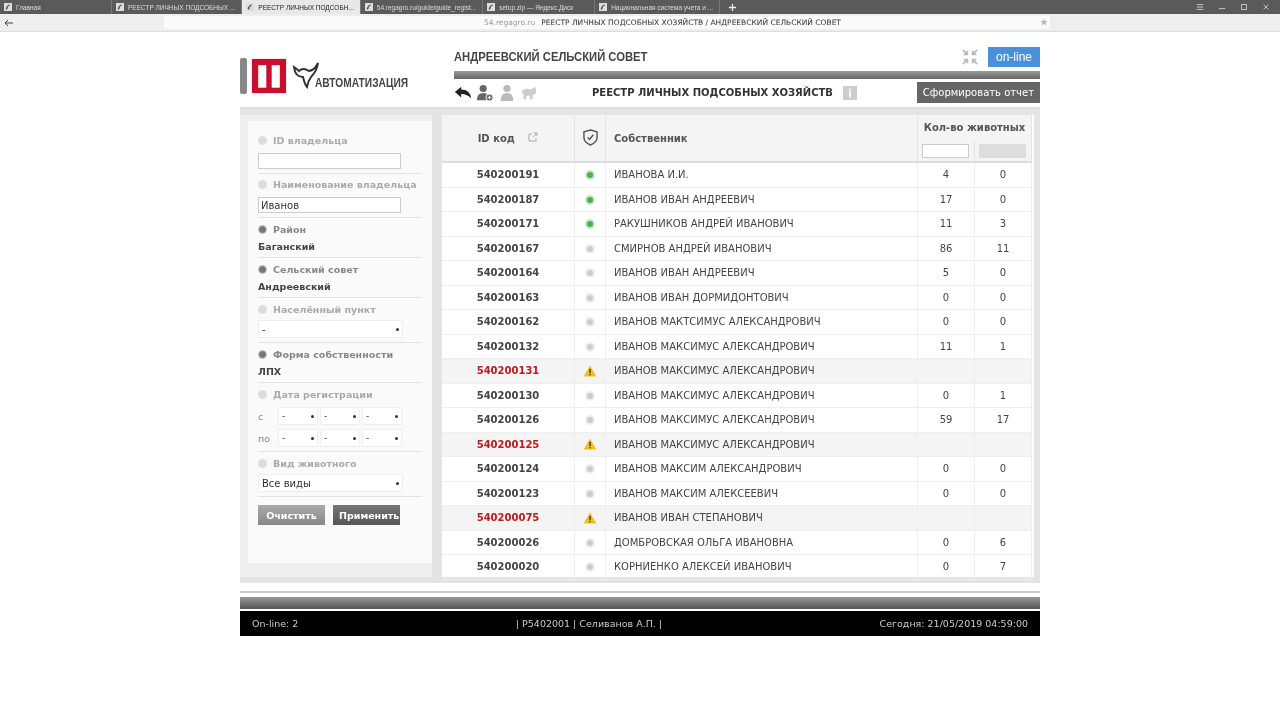 This screenshot has width=1280, height=720. Describe the element at coordinates (1003, 542) in the screenshot. I see `table-cell: 6` at that location.